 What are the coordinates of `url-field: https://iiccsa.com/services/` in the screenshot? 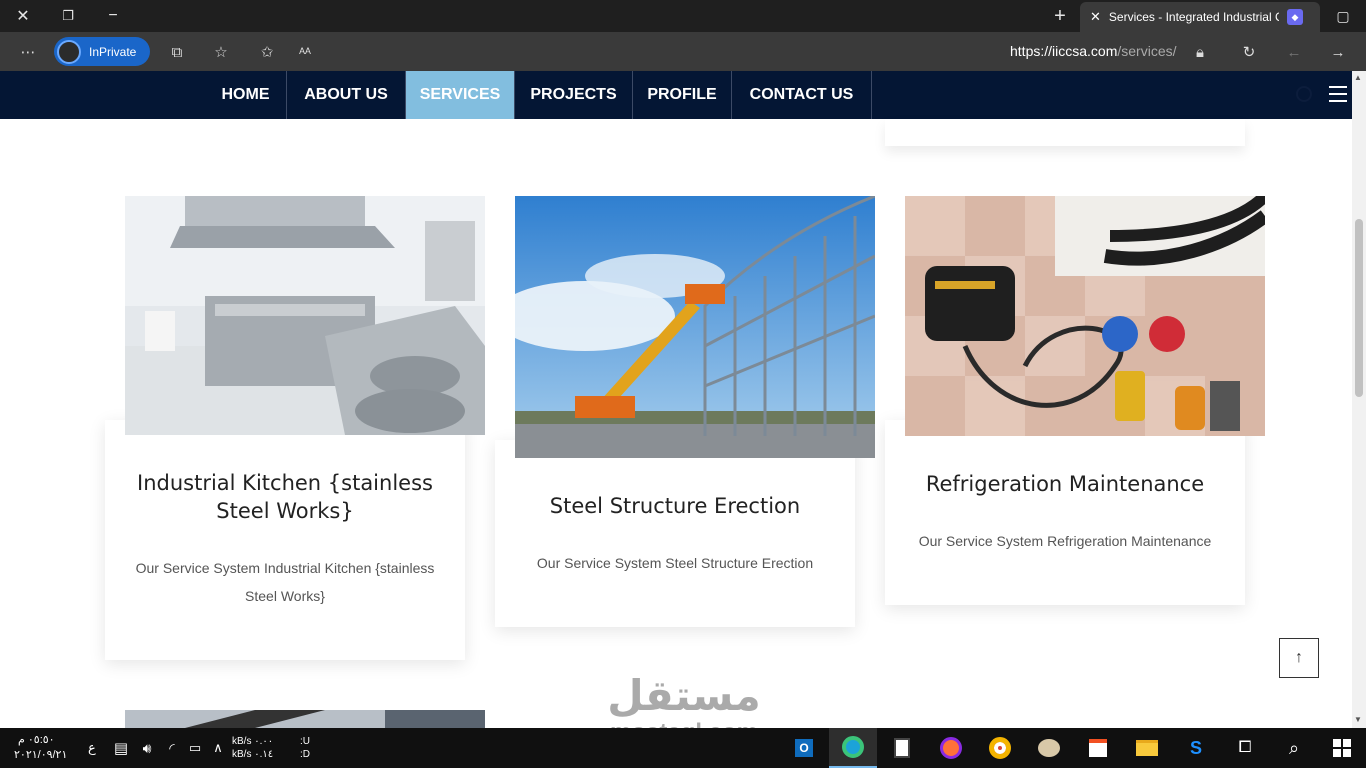 It's located at (1093, 51).